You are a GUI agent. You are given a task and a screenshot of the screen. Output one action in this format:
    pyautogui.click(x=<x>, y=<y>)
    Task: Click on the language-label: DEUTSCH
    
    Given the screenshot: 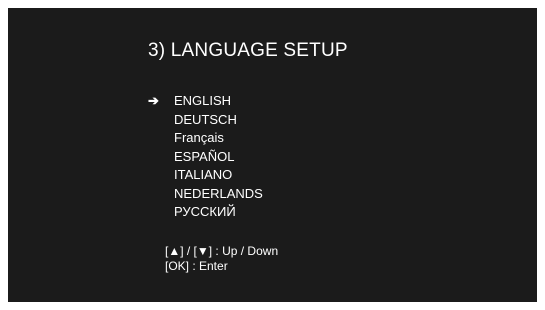 What is the action you would take?
    pyautogui.click(x=205, y=119)
    